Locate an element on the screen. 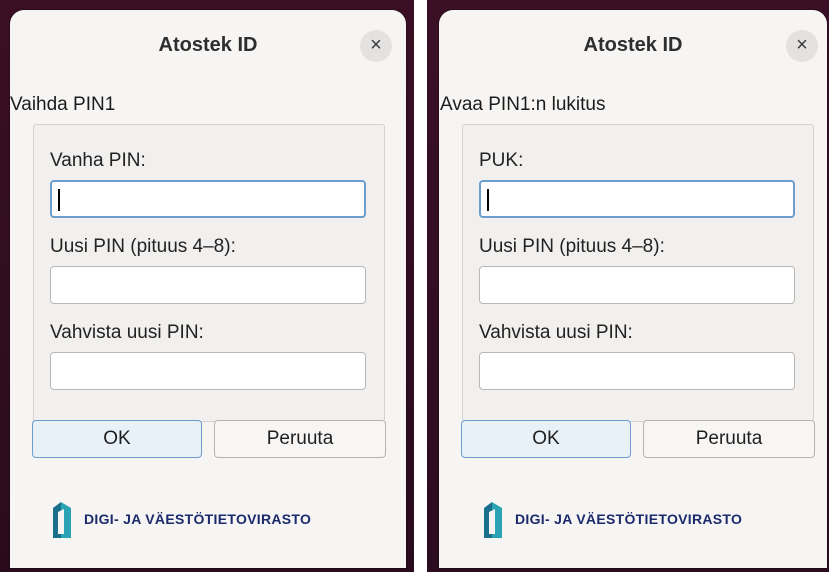 The width and height of the screenshot is (829, 572). dialog-heading: Vaihda PIN1 is located at coordinates (63, 104).